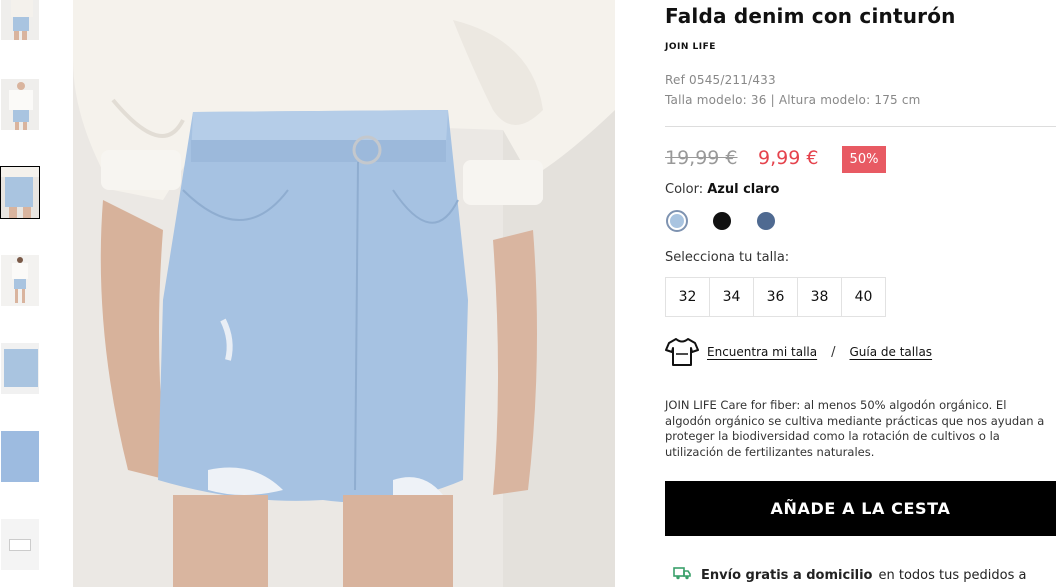  I want to click on color-swatch-dark-blue, so click(766, 221).